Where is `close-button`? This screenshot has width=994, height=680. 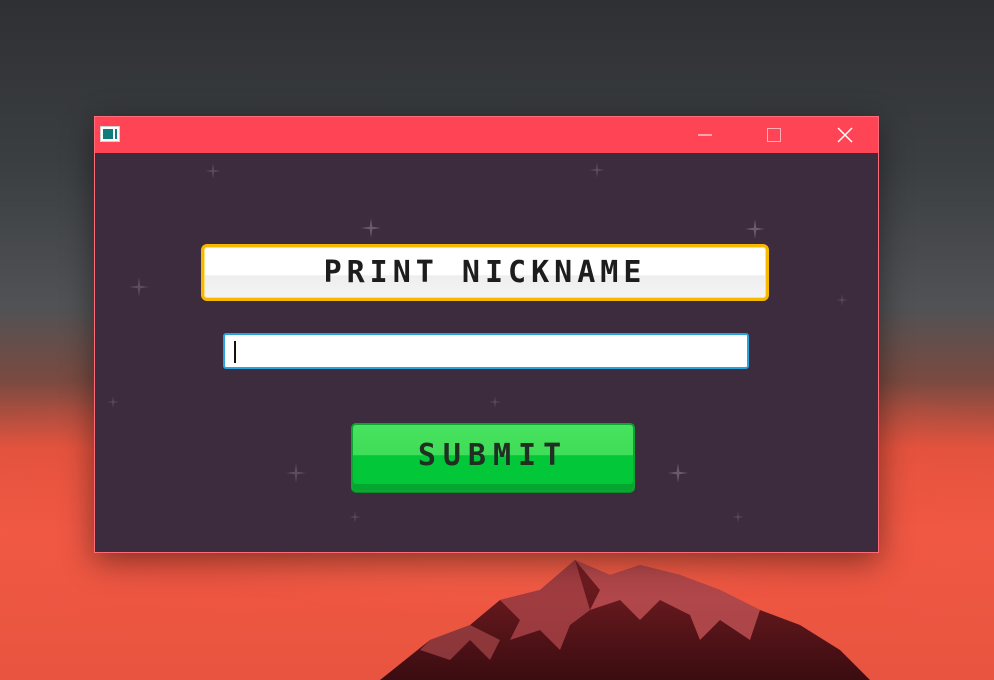
close-button is located at coordinates (845, 135).